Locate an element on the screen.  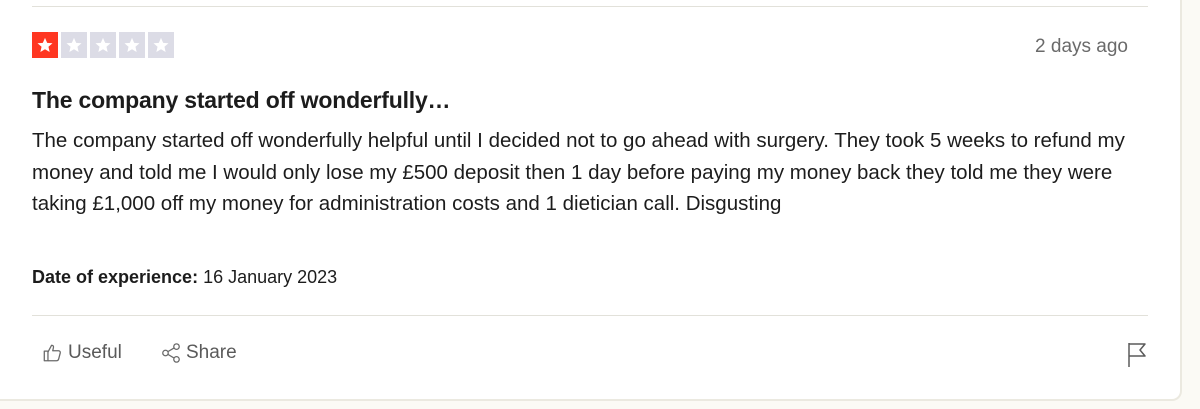
share-button: Share is located at coordinates (198, 353).